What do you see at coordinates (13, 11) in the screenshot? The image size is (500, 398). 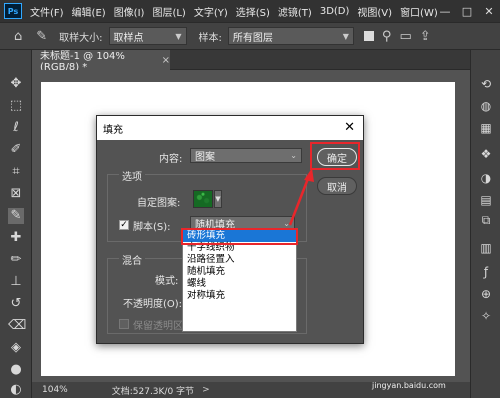 I see `photoshop-logo: Ps` at bounding box center [13, 11].